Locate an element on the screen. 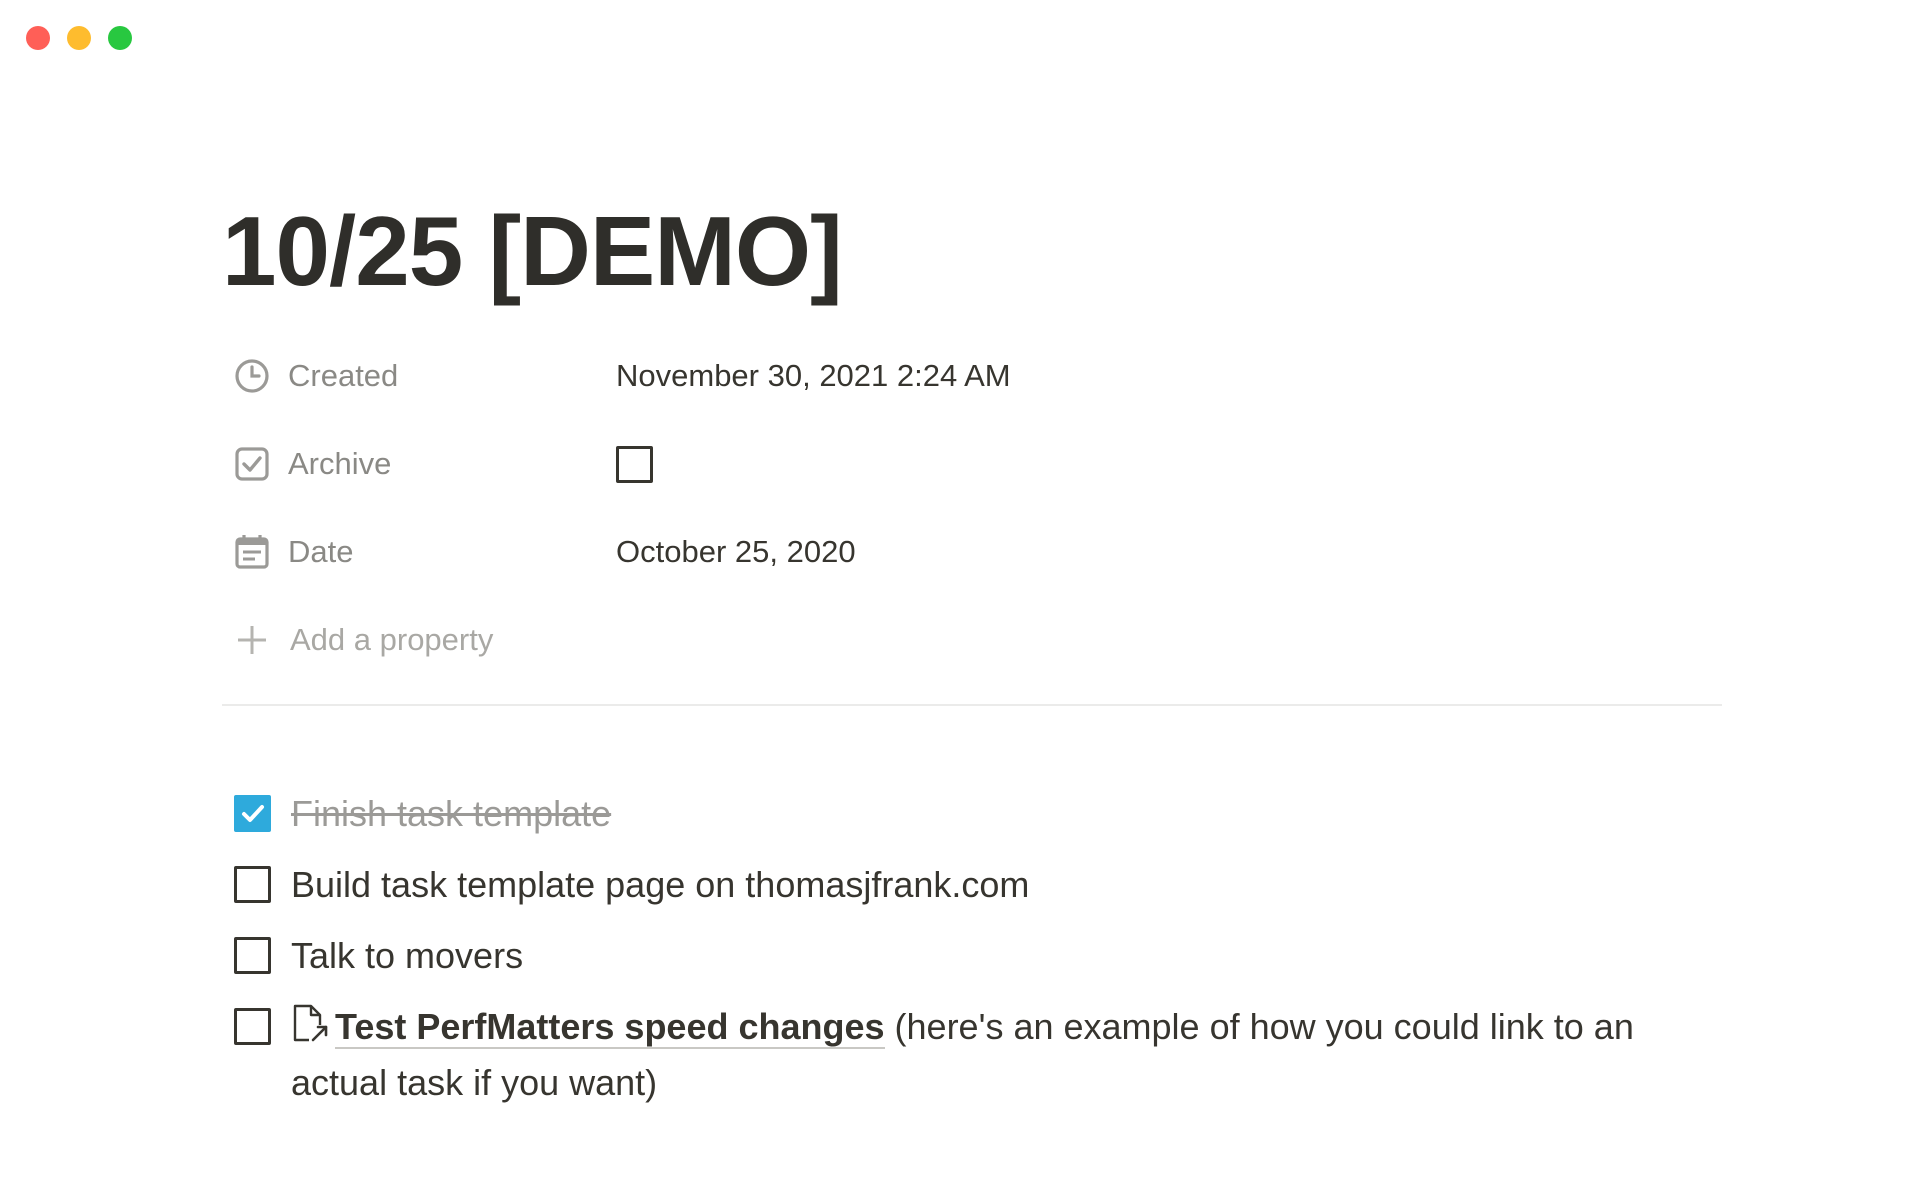 The height and width of the screenshot is (1200, 1920). property-key: Created is located at coordinates (424, 376).